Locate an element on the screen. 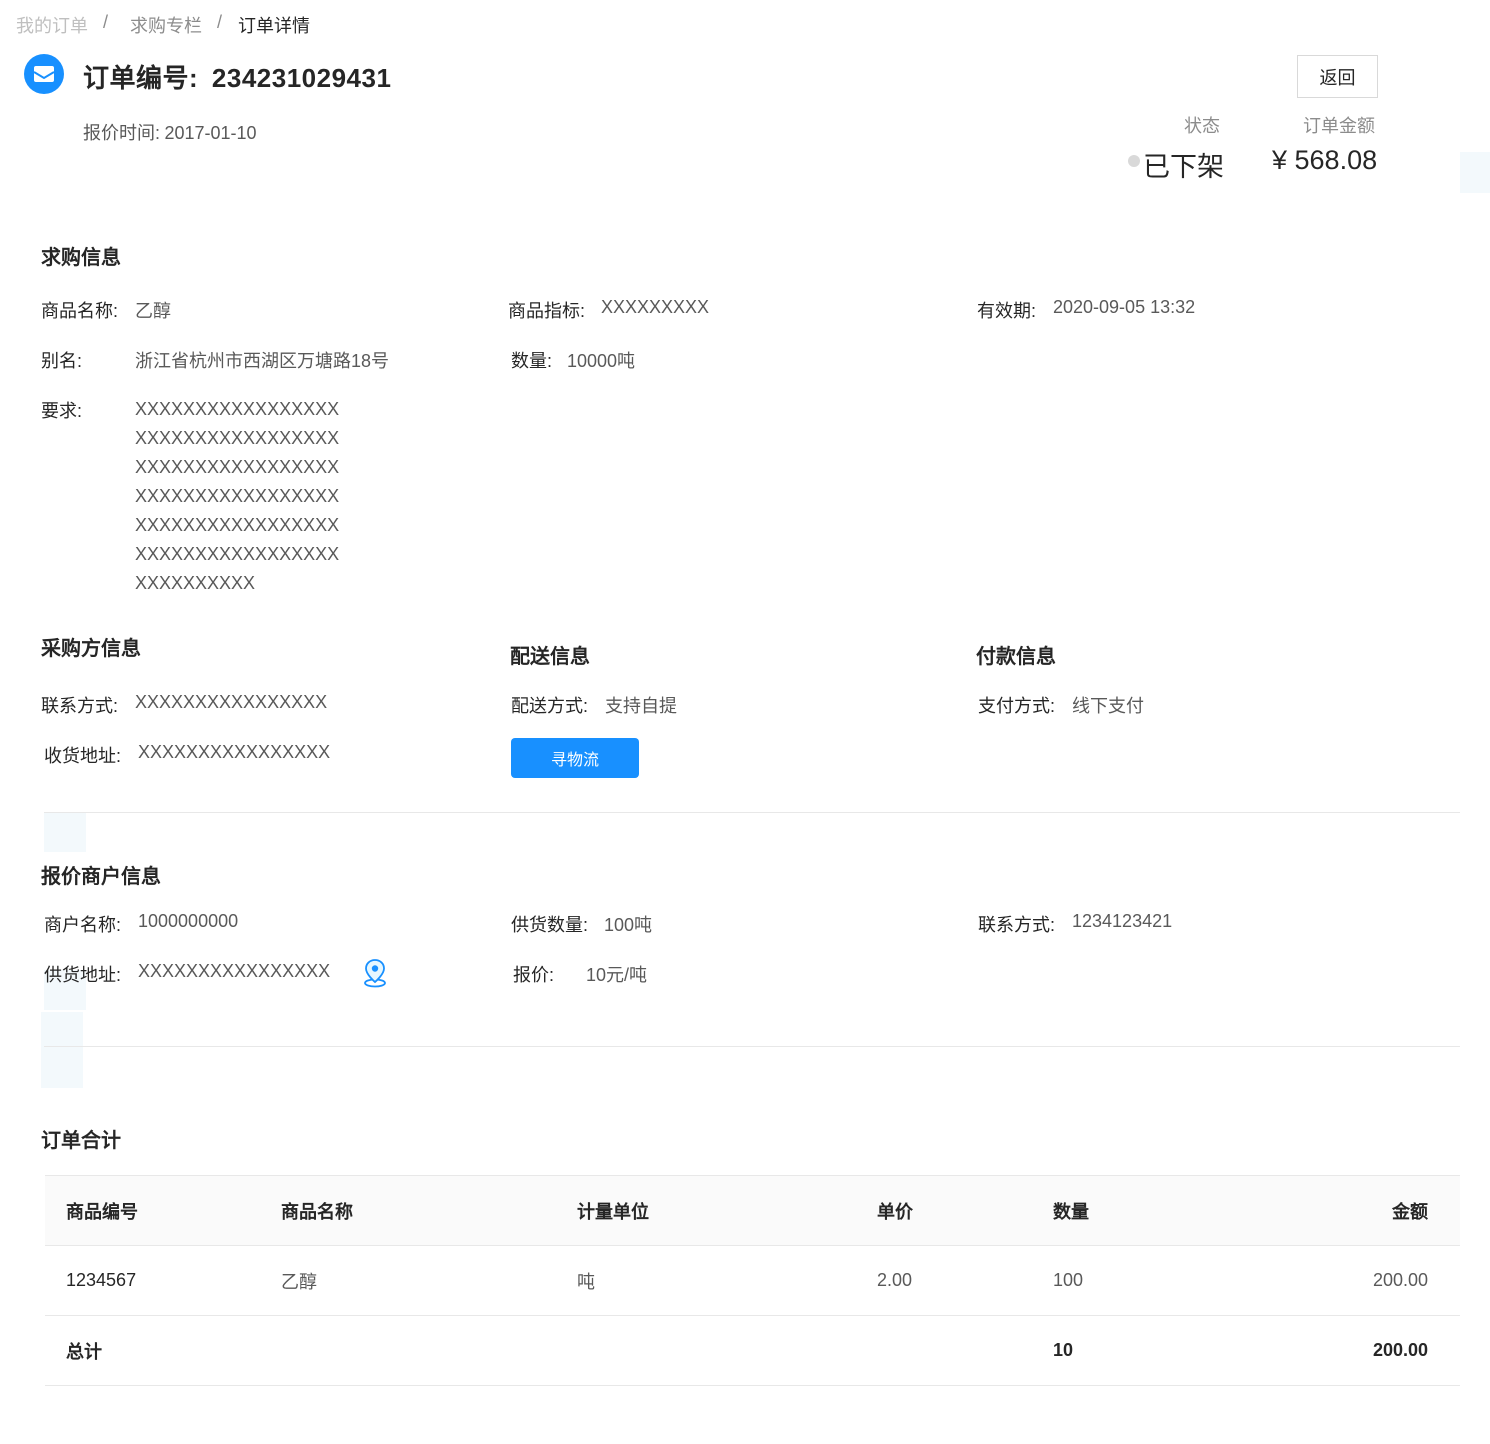 The image size is (1490, 1444). product-spec-label: 商品指标: is located at coordinates (547, 311).